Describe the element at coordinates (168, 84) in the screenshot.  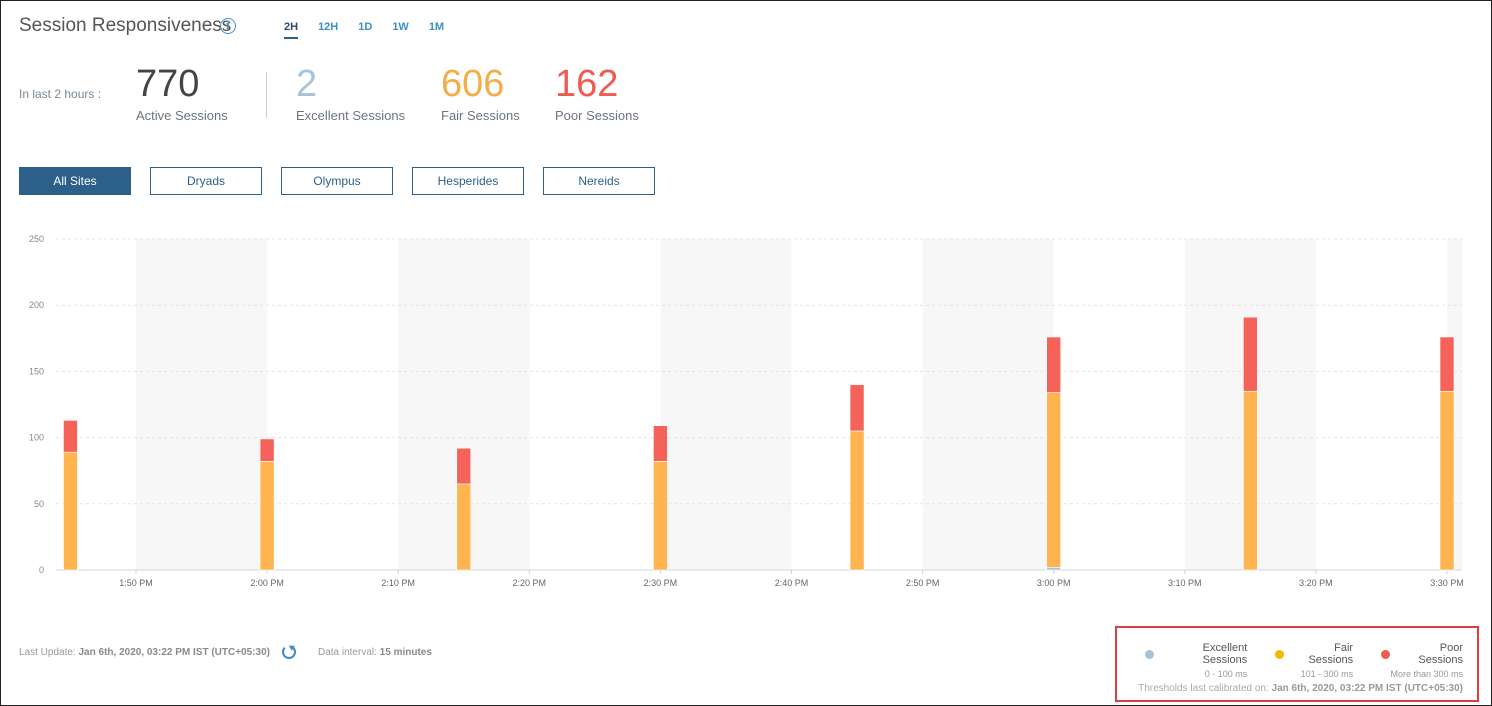
I see `kpi-active-value: 770` at that location.